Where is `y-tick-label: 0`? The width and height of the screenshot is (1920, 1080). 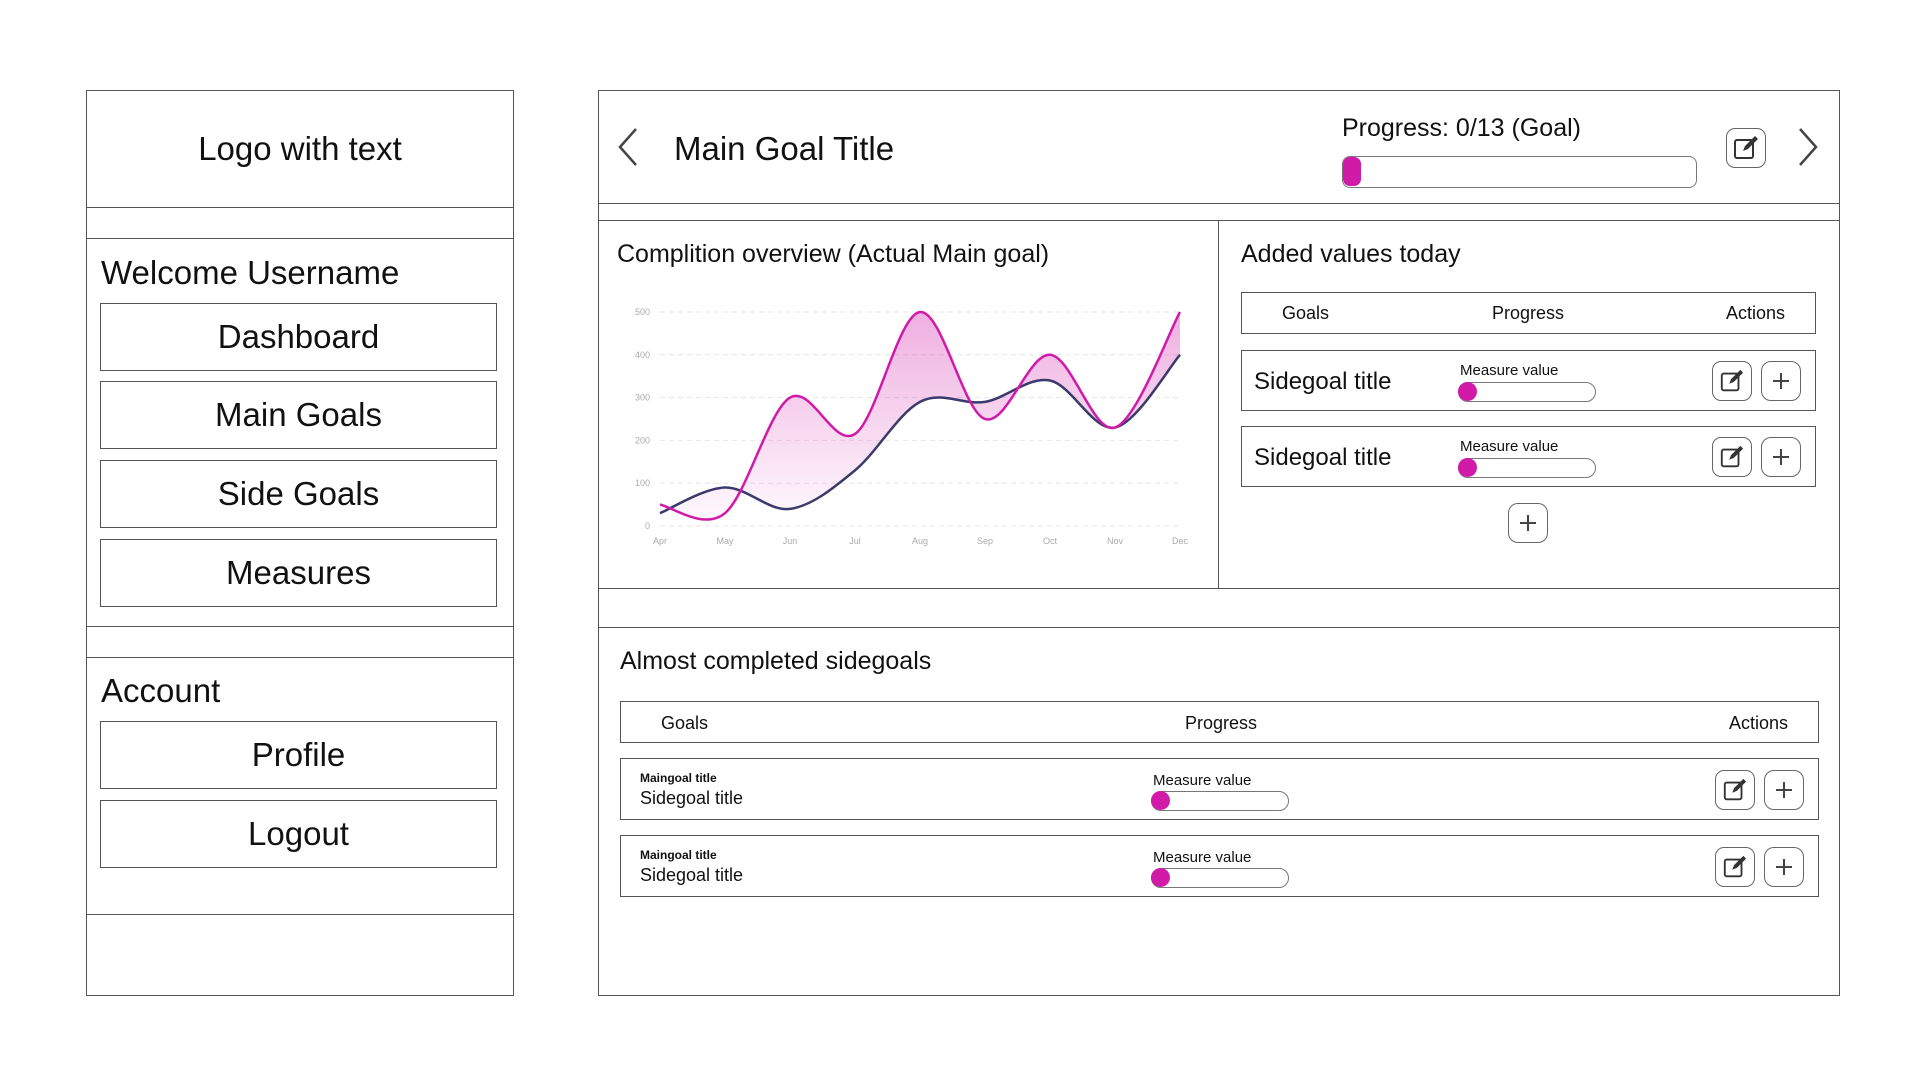
y-tick-label: 0 is located at coordinates (647, 526).